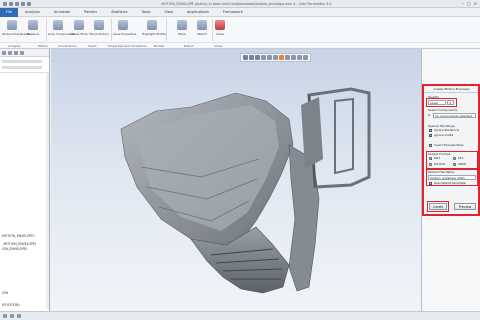  I want to click on global-interference-button: Global Interference, so click(16, 28).